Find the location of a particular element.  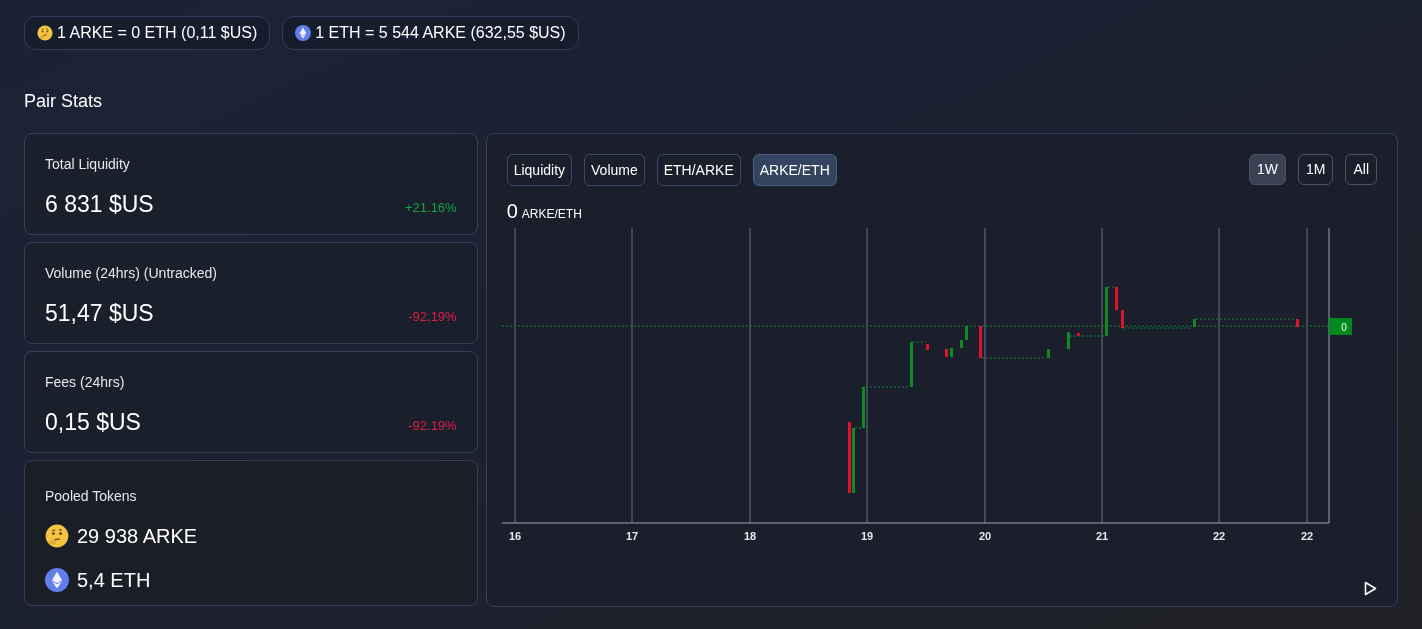

stat-change: +21.16% is located at coordinates (430, 208).